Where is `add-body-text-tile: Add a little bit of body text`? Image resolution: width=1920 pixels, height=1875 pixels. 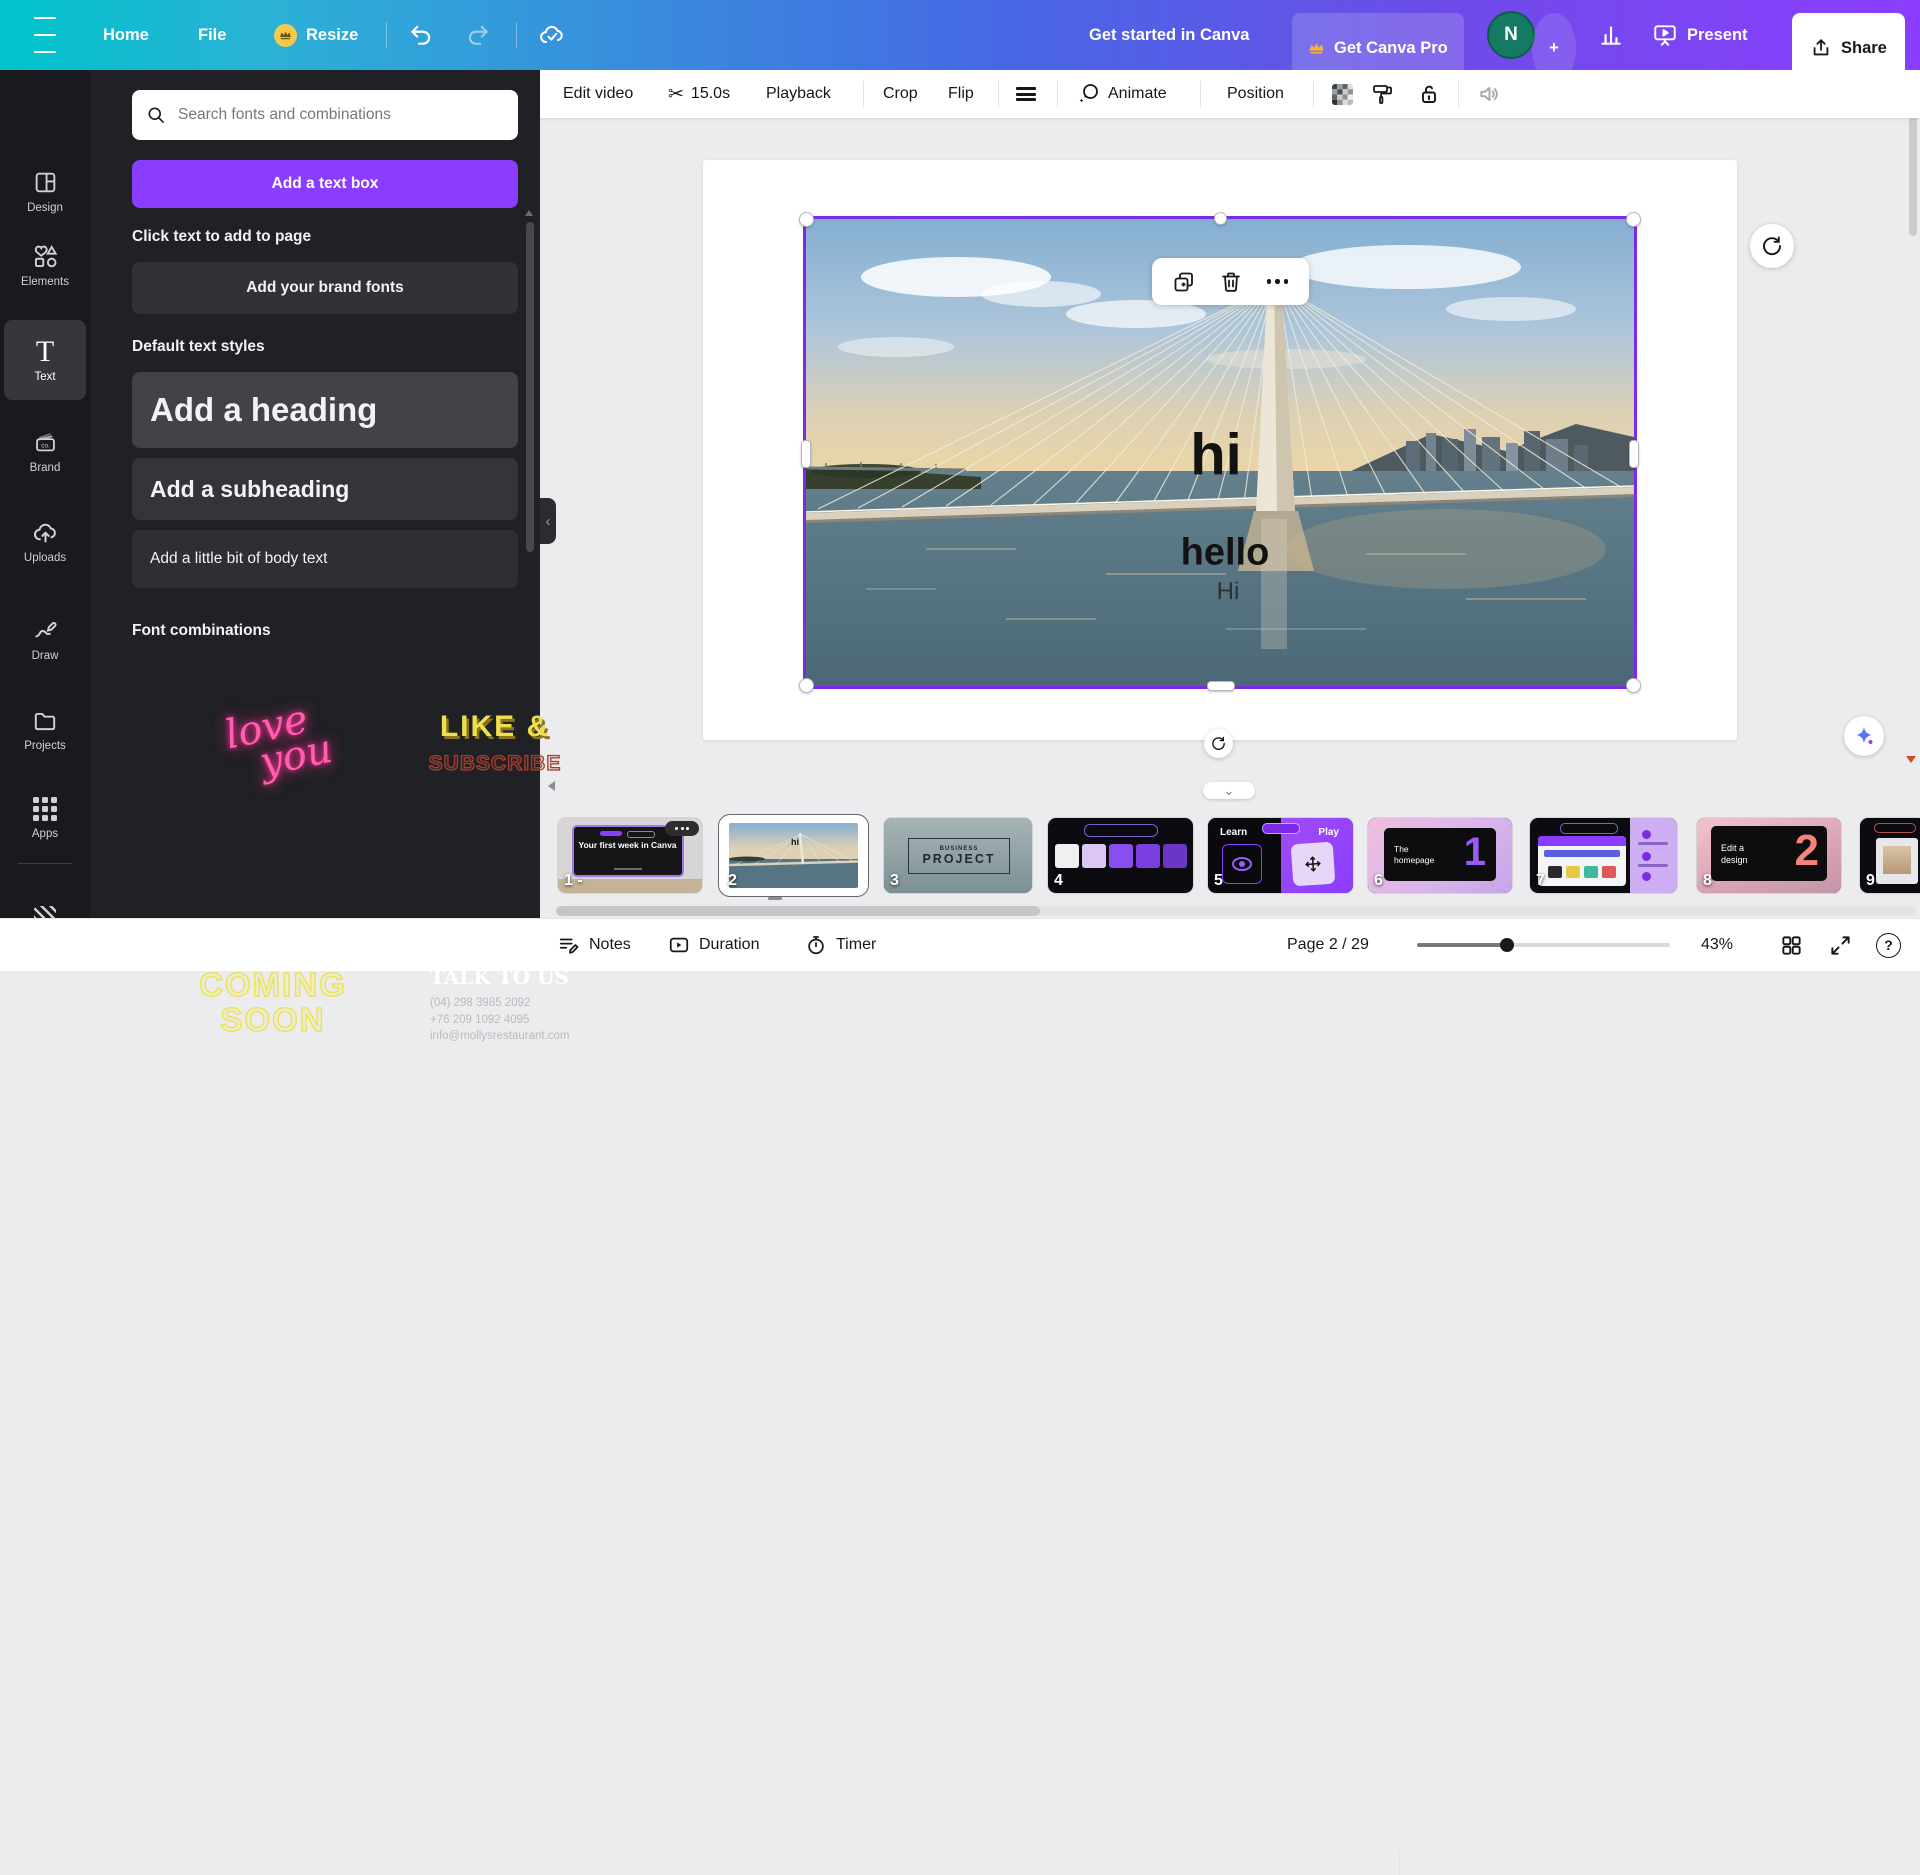
add-body-text-tile: Add a little bit of body text is located at coordinates (325, 559).